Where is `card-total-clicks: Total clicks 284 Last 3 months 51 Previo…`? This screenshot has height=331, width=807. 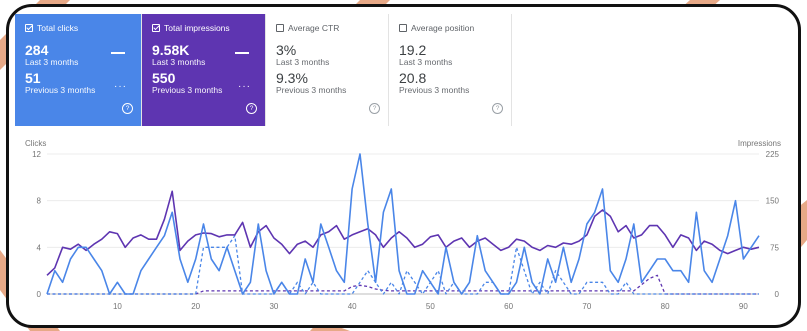 card-total-clicks: Total clicks 284 Last 3 months 51 Previo… is located at coordinates (78, 70).